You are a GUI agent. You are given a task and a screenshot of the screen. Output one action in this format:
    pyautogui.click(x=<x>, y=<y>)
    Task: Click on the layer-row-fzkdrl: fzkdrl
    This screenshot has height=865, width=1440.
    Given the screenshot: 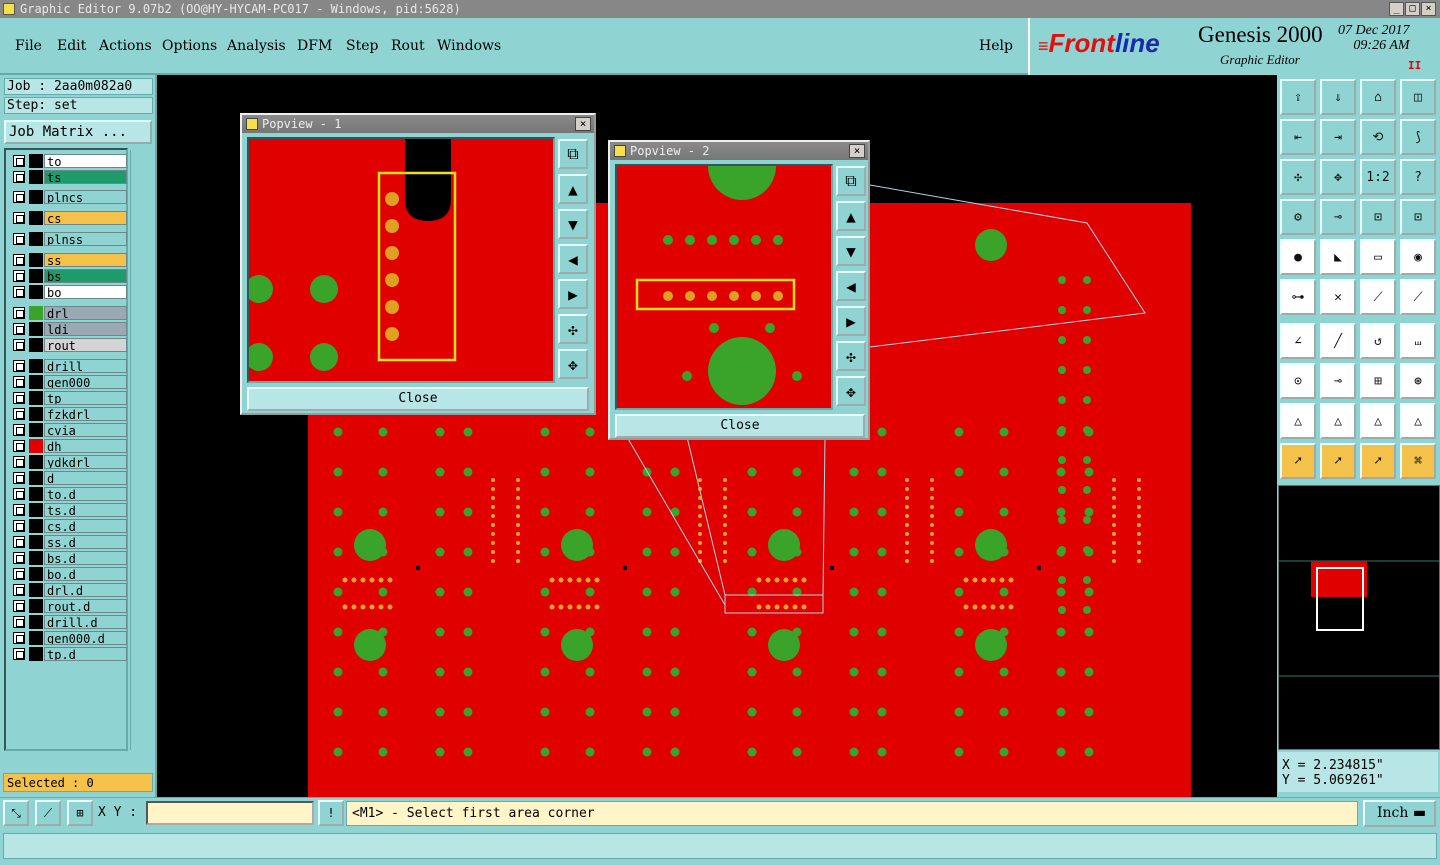 What is the action you would take?
    pyautogui.click(x=68, y=414)
    